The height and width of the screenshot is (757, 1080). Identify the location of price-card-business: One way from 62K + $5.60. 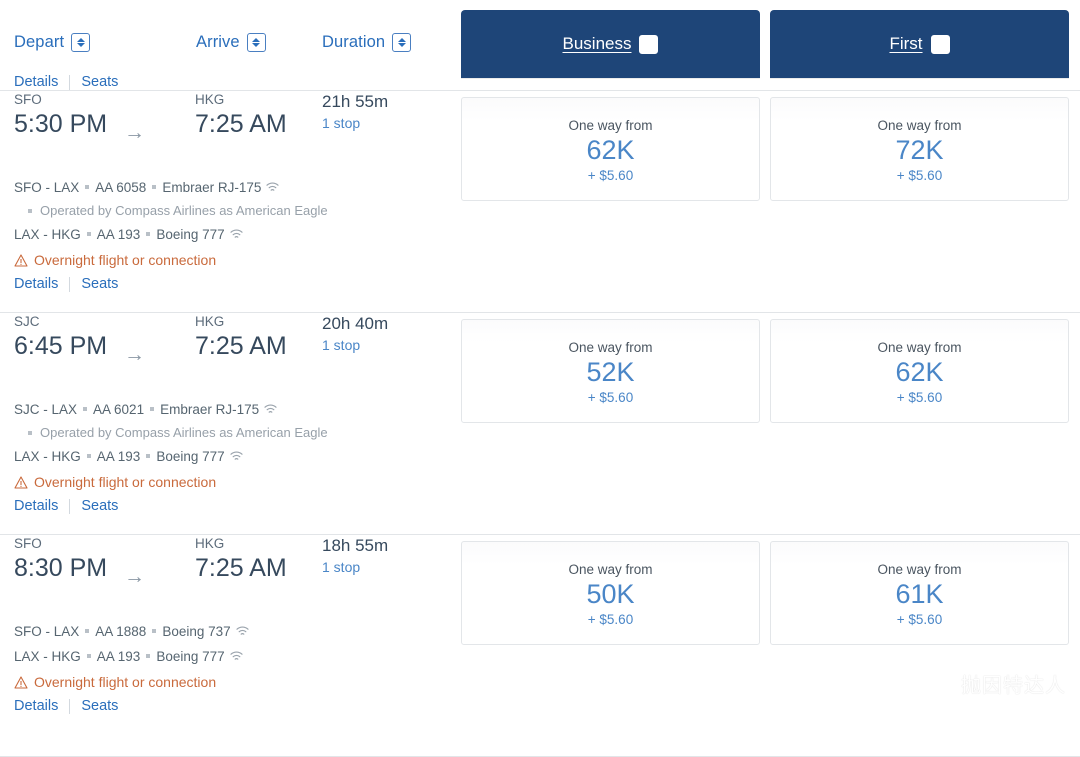
(610, 149).